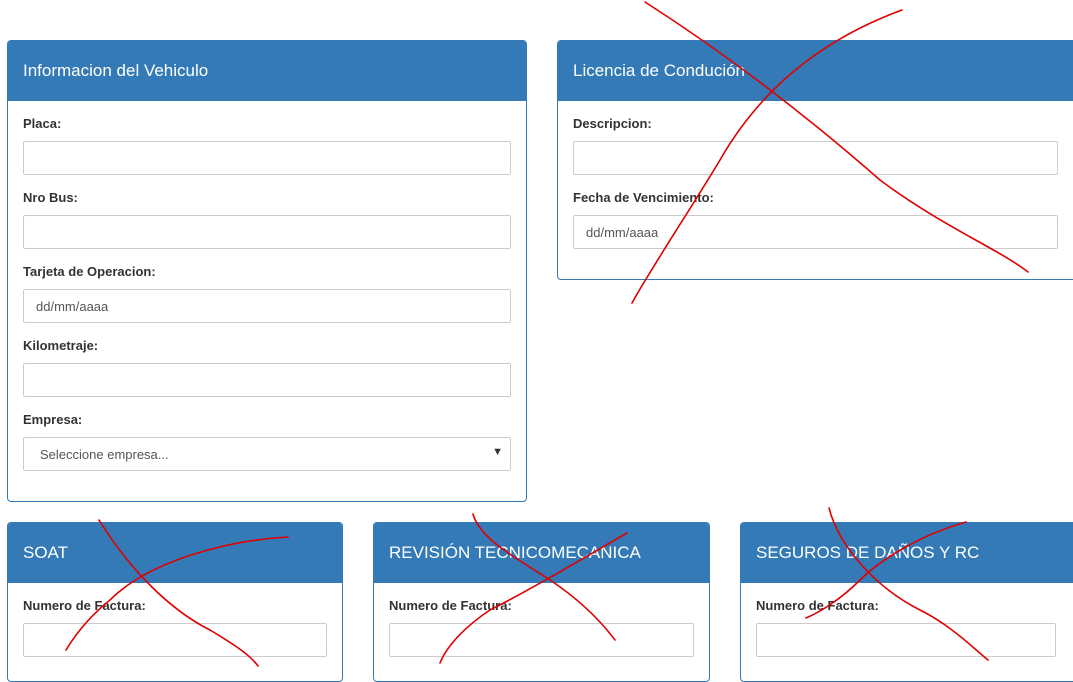  What do you see at coordinates (817, 605) in the screenshot?
I see `seguros-factura-label: Numero de Factura:` at bounding box center [817, 605].